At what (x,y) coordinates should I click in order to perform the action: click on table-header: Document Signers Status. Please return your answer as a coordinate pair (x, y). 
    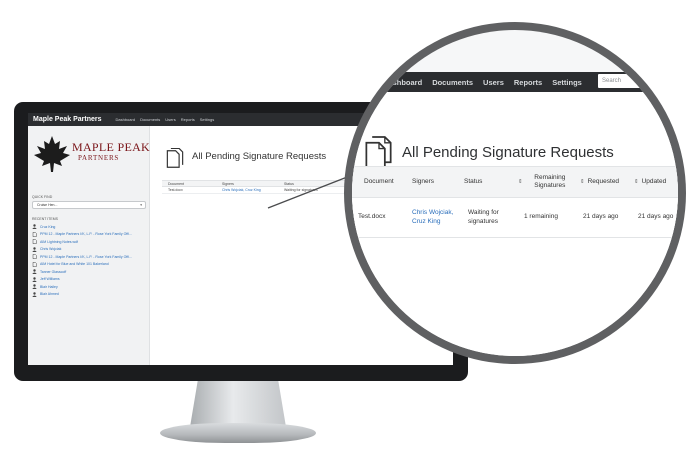
    Looking at the image, I should click on (262, 183).